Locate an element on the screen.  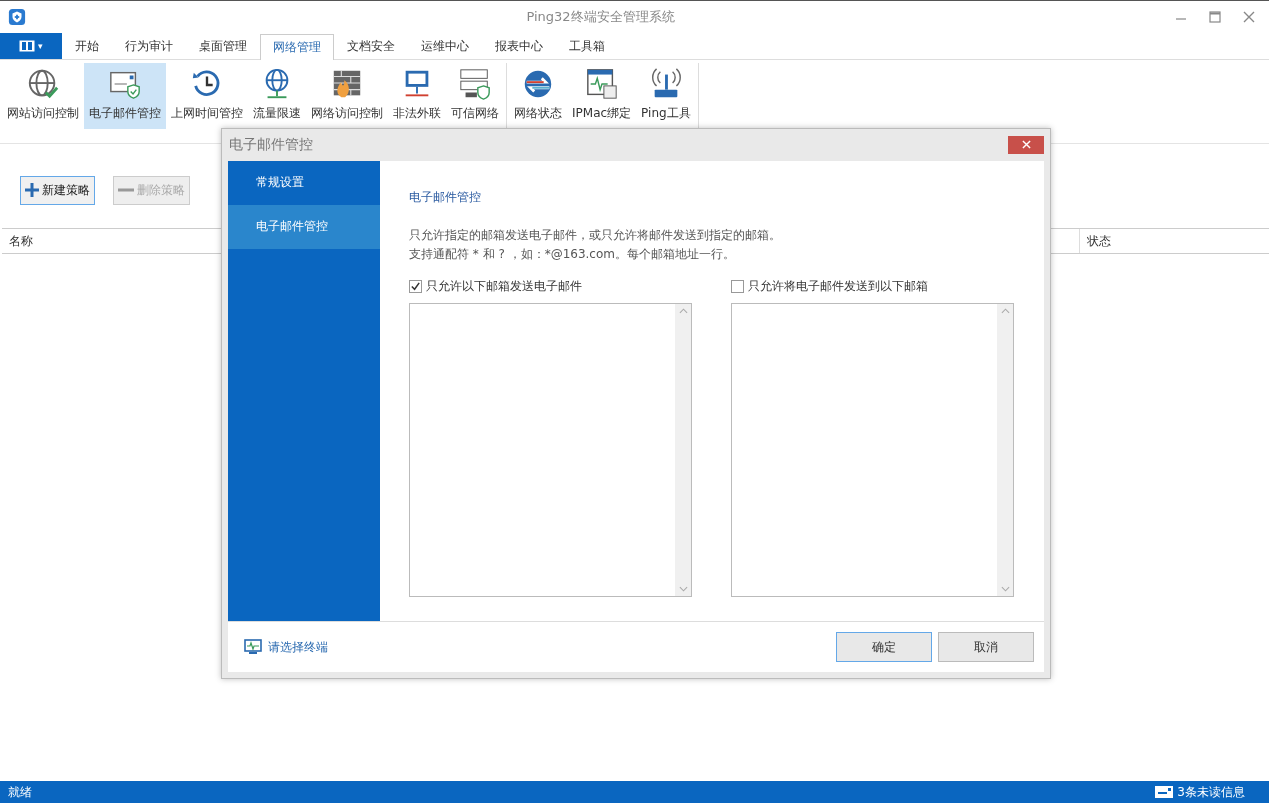
ribbon-tab: 运维中心 is located at coordinates (445, 46).